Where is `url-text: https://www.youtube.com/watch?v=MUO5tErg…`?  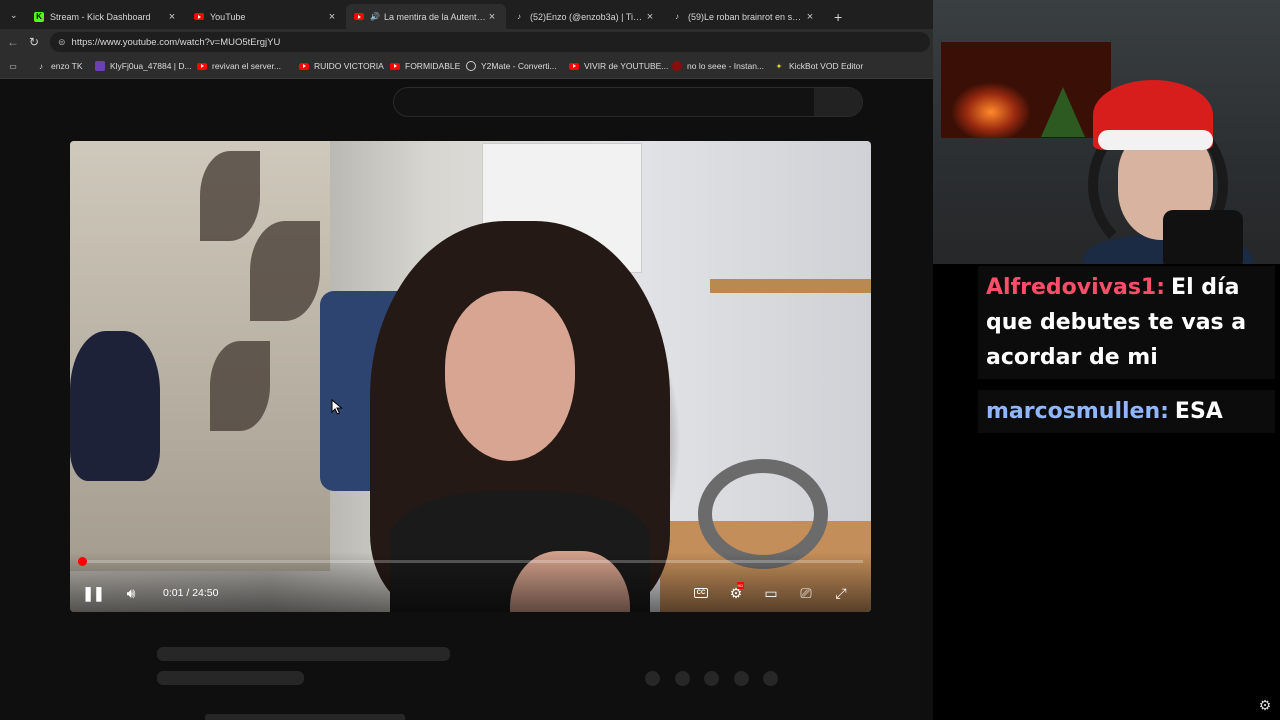
url-text: https://www.youtube.com/watch?v=MUO5tErg… is located at coordinates (176, 42).